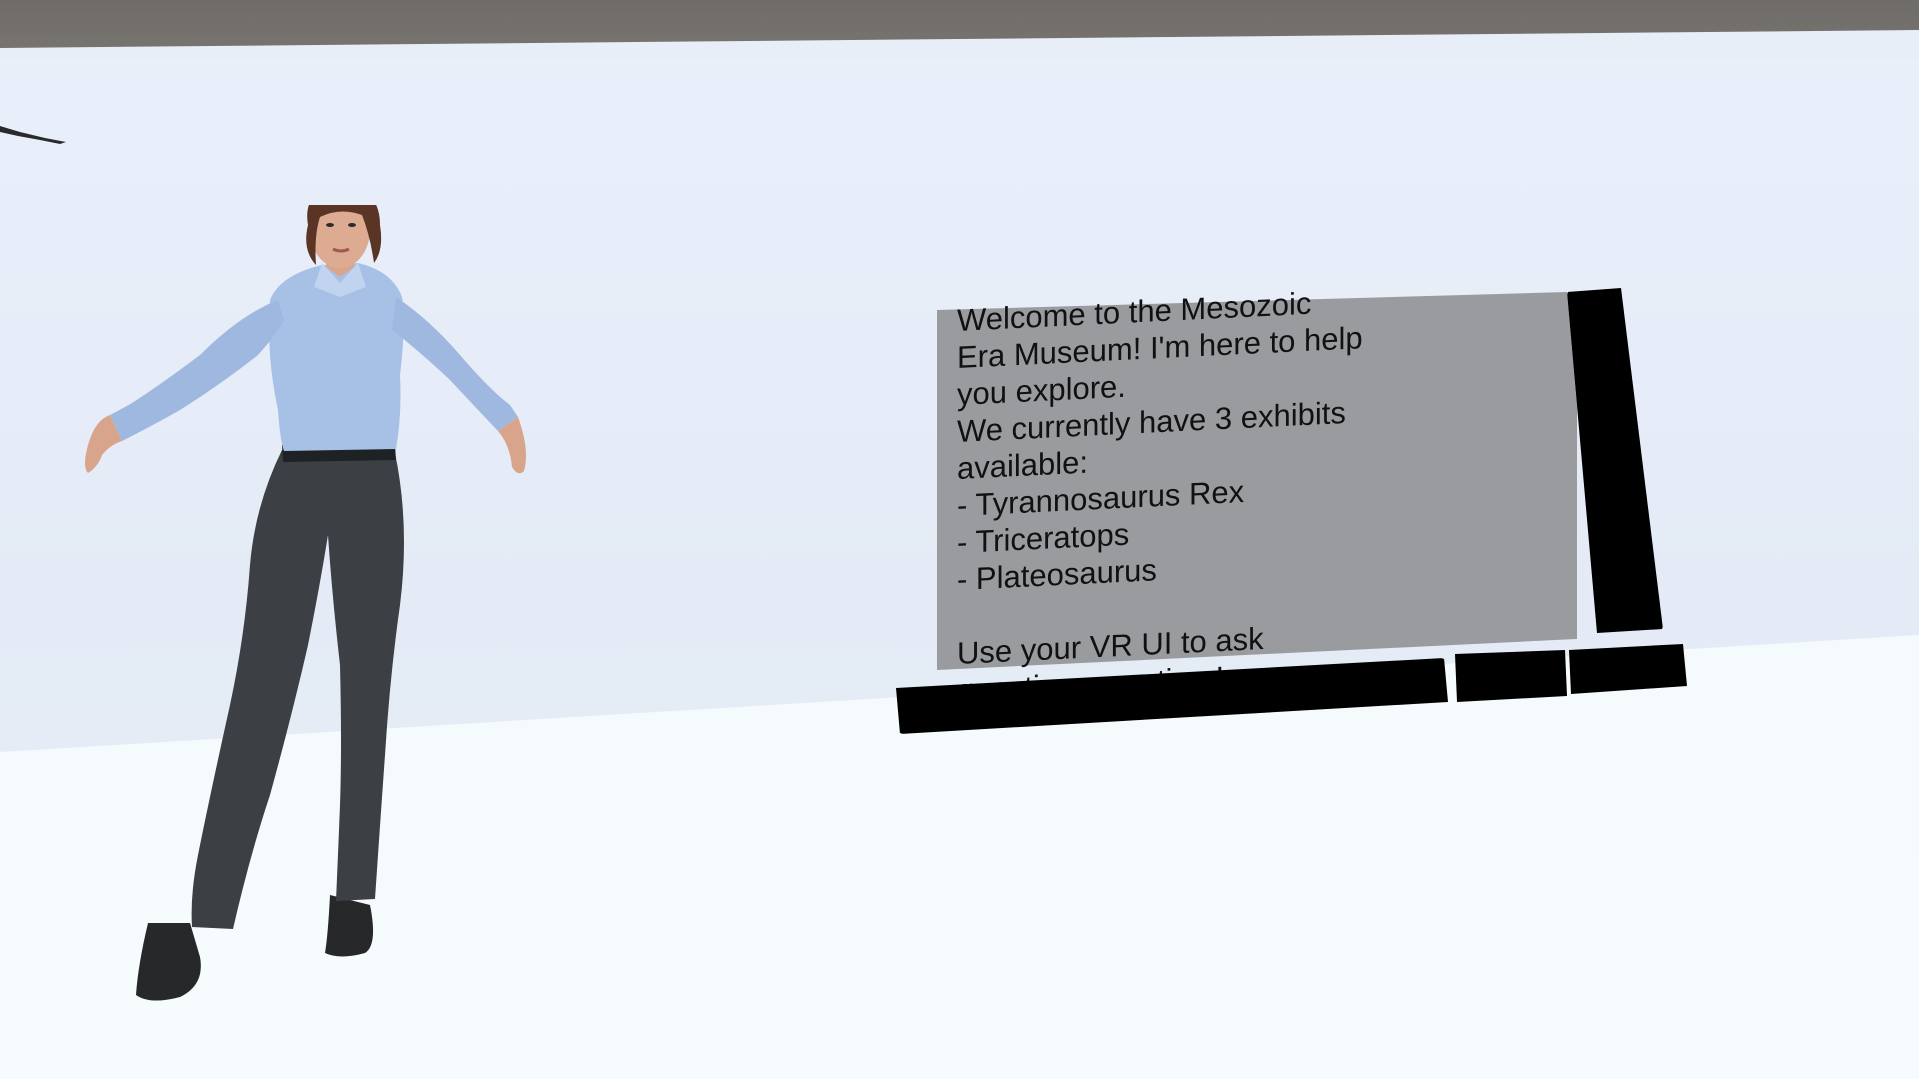 The height and width of the screenshot is (1079, 1919). Describe the element at coordinates (33, 135) in the screenshot. I see `stray-object-icon` at that location.